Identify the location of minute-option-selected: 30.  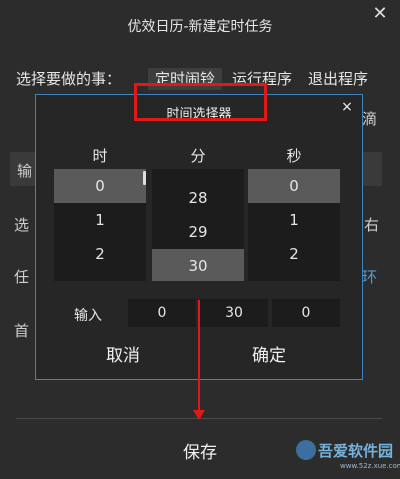
(198, 265).